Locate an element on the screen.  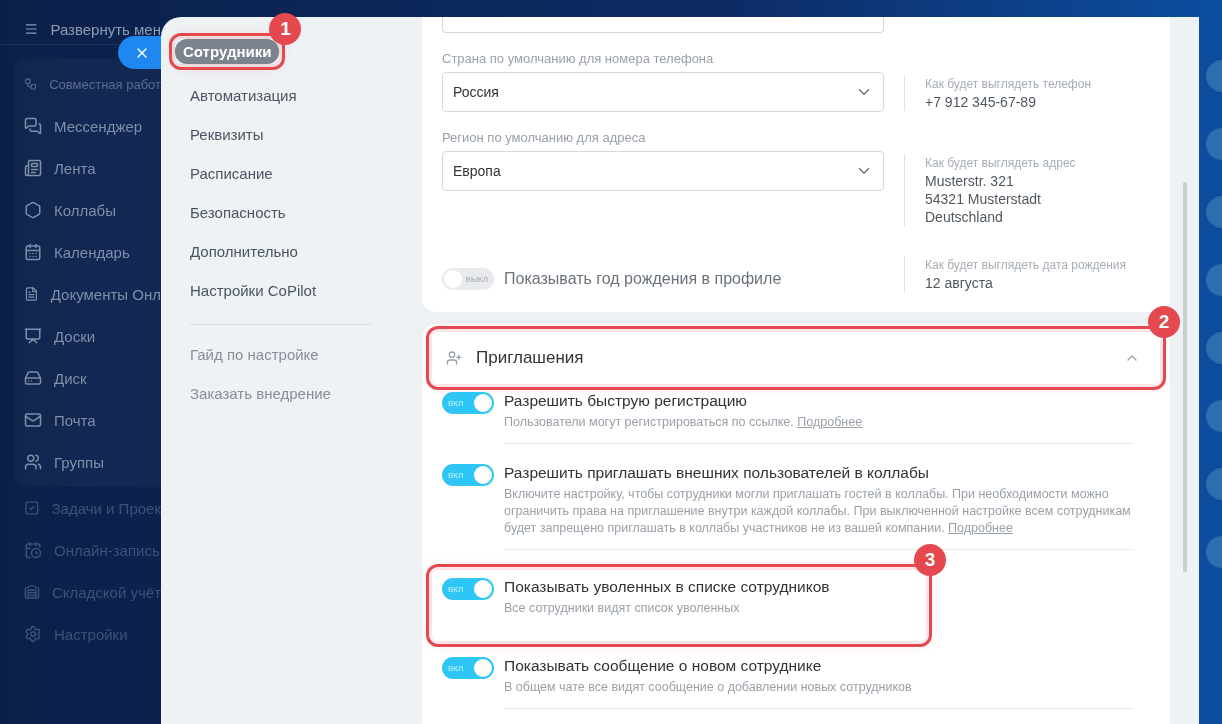
expand-menu-label: Развернуть мен is located at coordinates (105, 29).